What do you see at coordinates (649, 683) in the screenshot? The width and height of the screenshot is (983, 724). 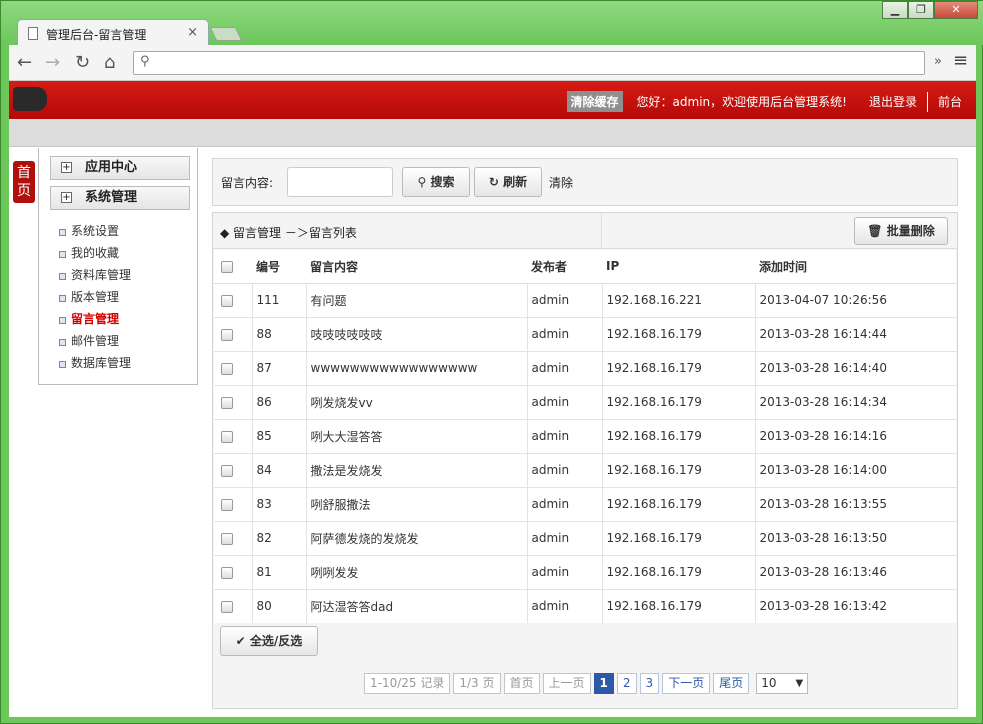 I see `page-3-button: 3` at bounding box center [649, 683].